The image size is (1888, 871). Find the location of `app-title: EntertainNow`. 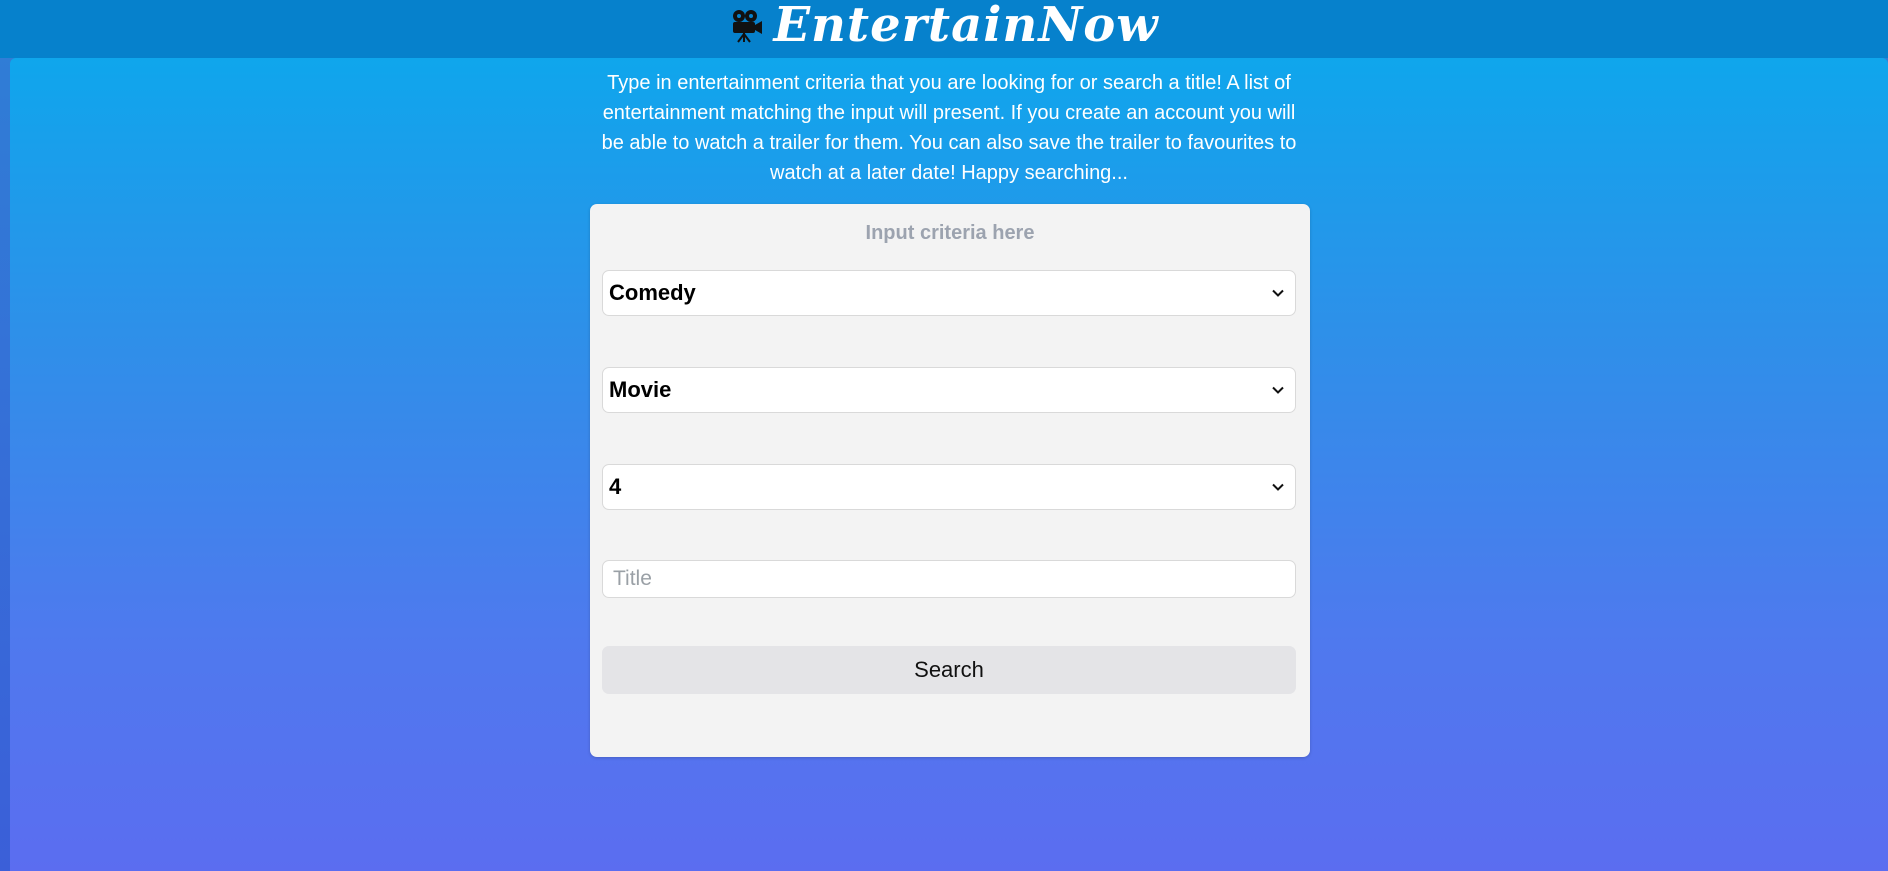

app-title: EntertainNow is located at coordinates (966, 26).